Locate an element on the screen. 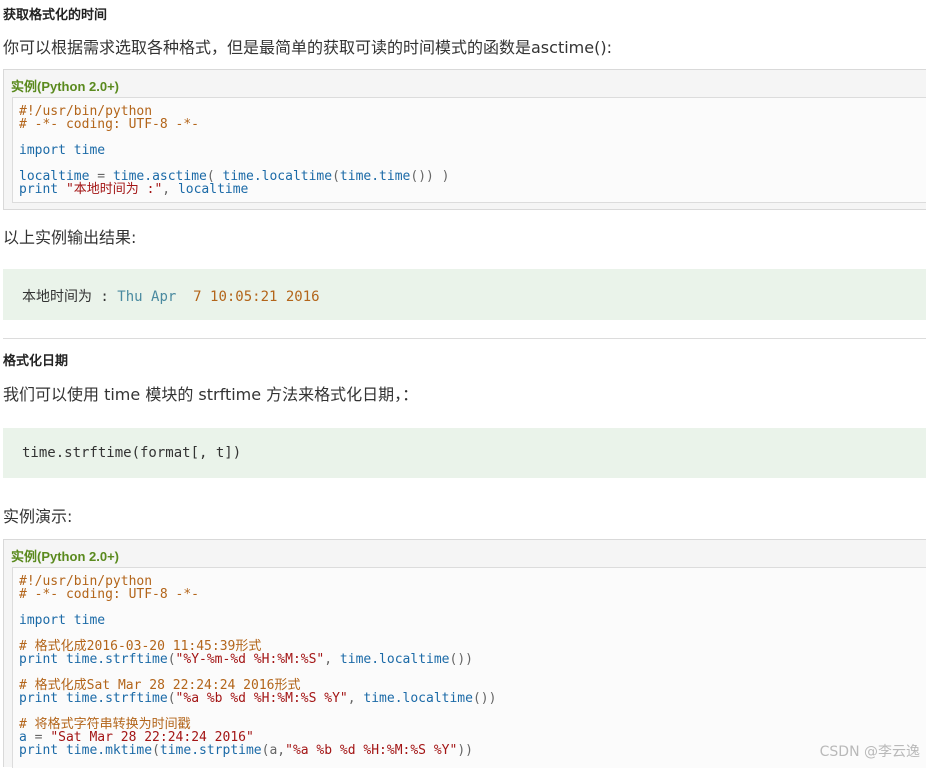  signature-text: time.strftime(format[, t]) is located at coordinates (132, 453).